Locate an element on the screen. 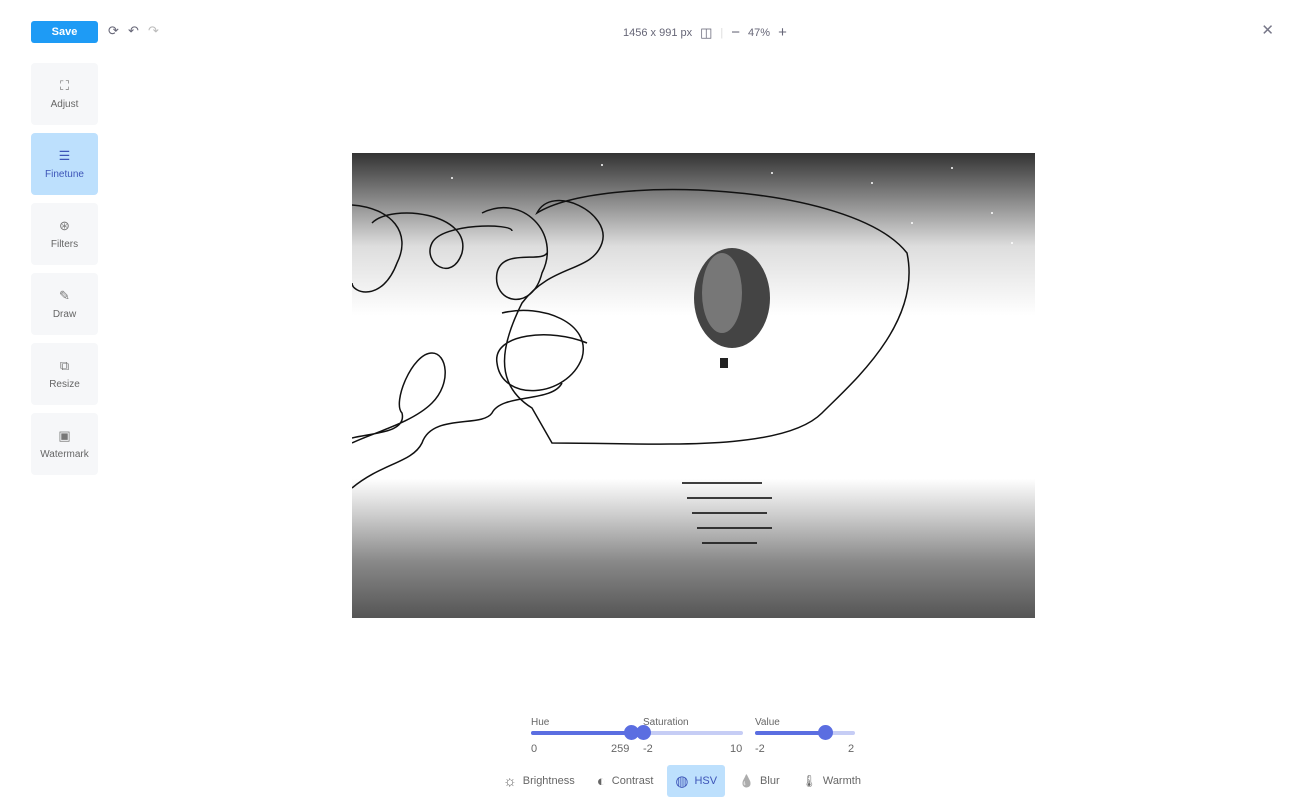 The width and height of the screenshot is (1312, 806). value-slider is located at coordinates (805, 732).